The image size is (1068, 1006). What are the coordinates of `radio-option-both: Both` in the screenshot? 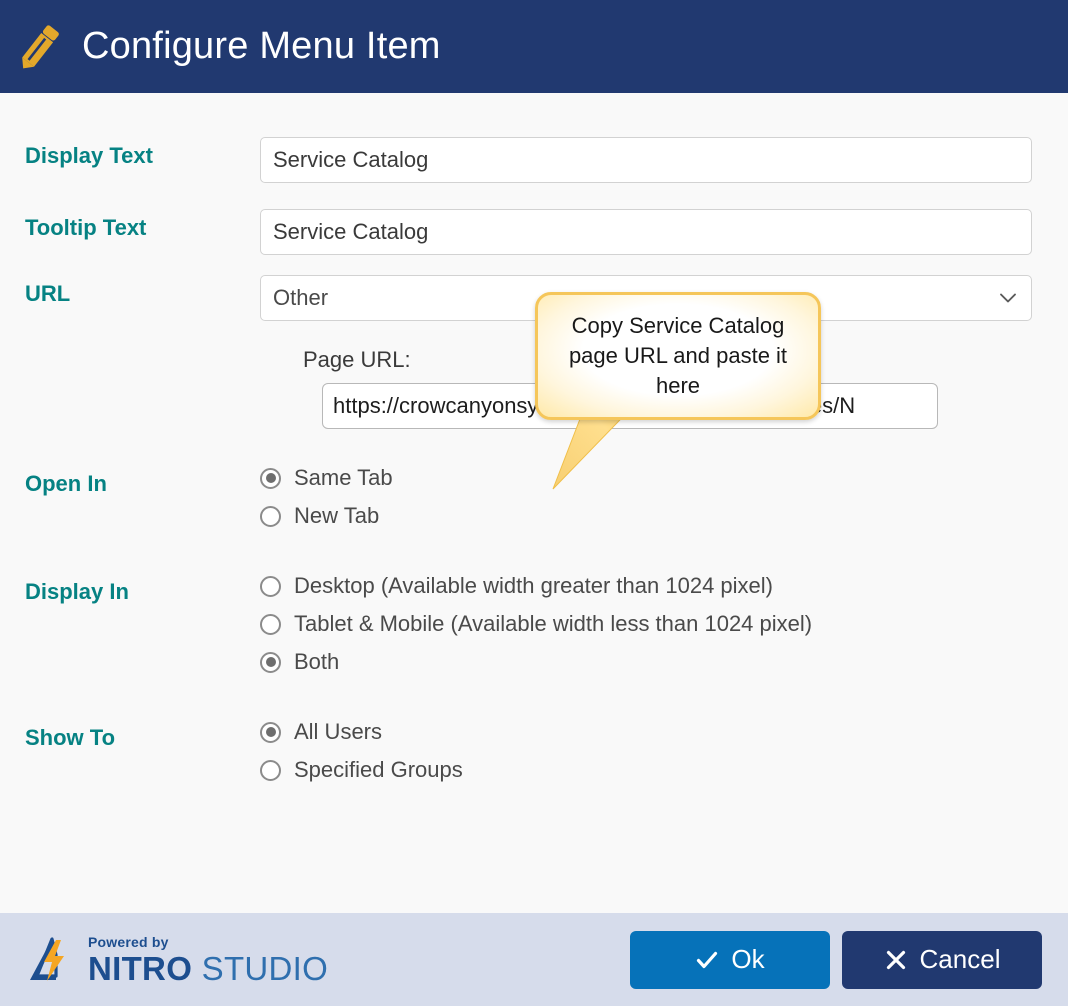 It's located at (664, 662).